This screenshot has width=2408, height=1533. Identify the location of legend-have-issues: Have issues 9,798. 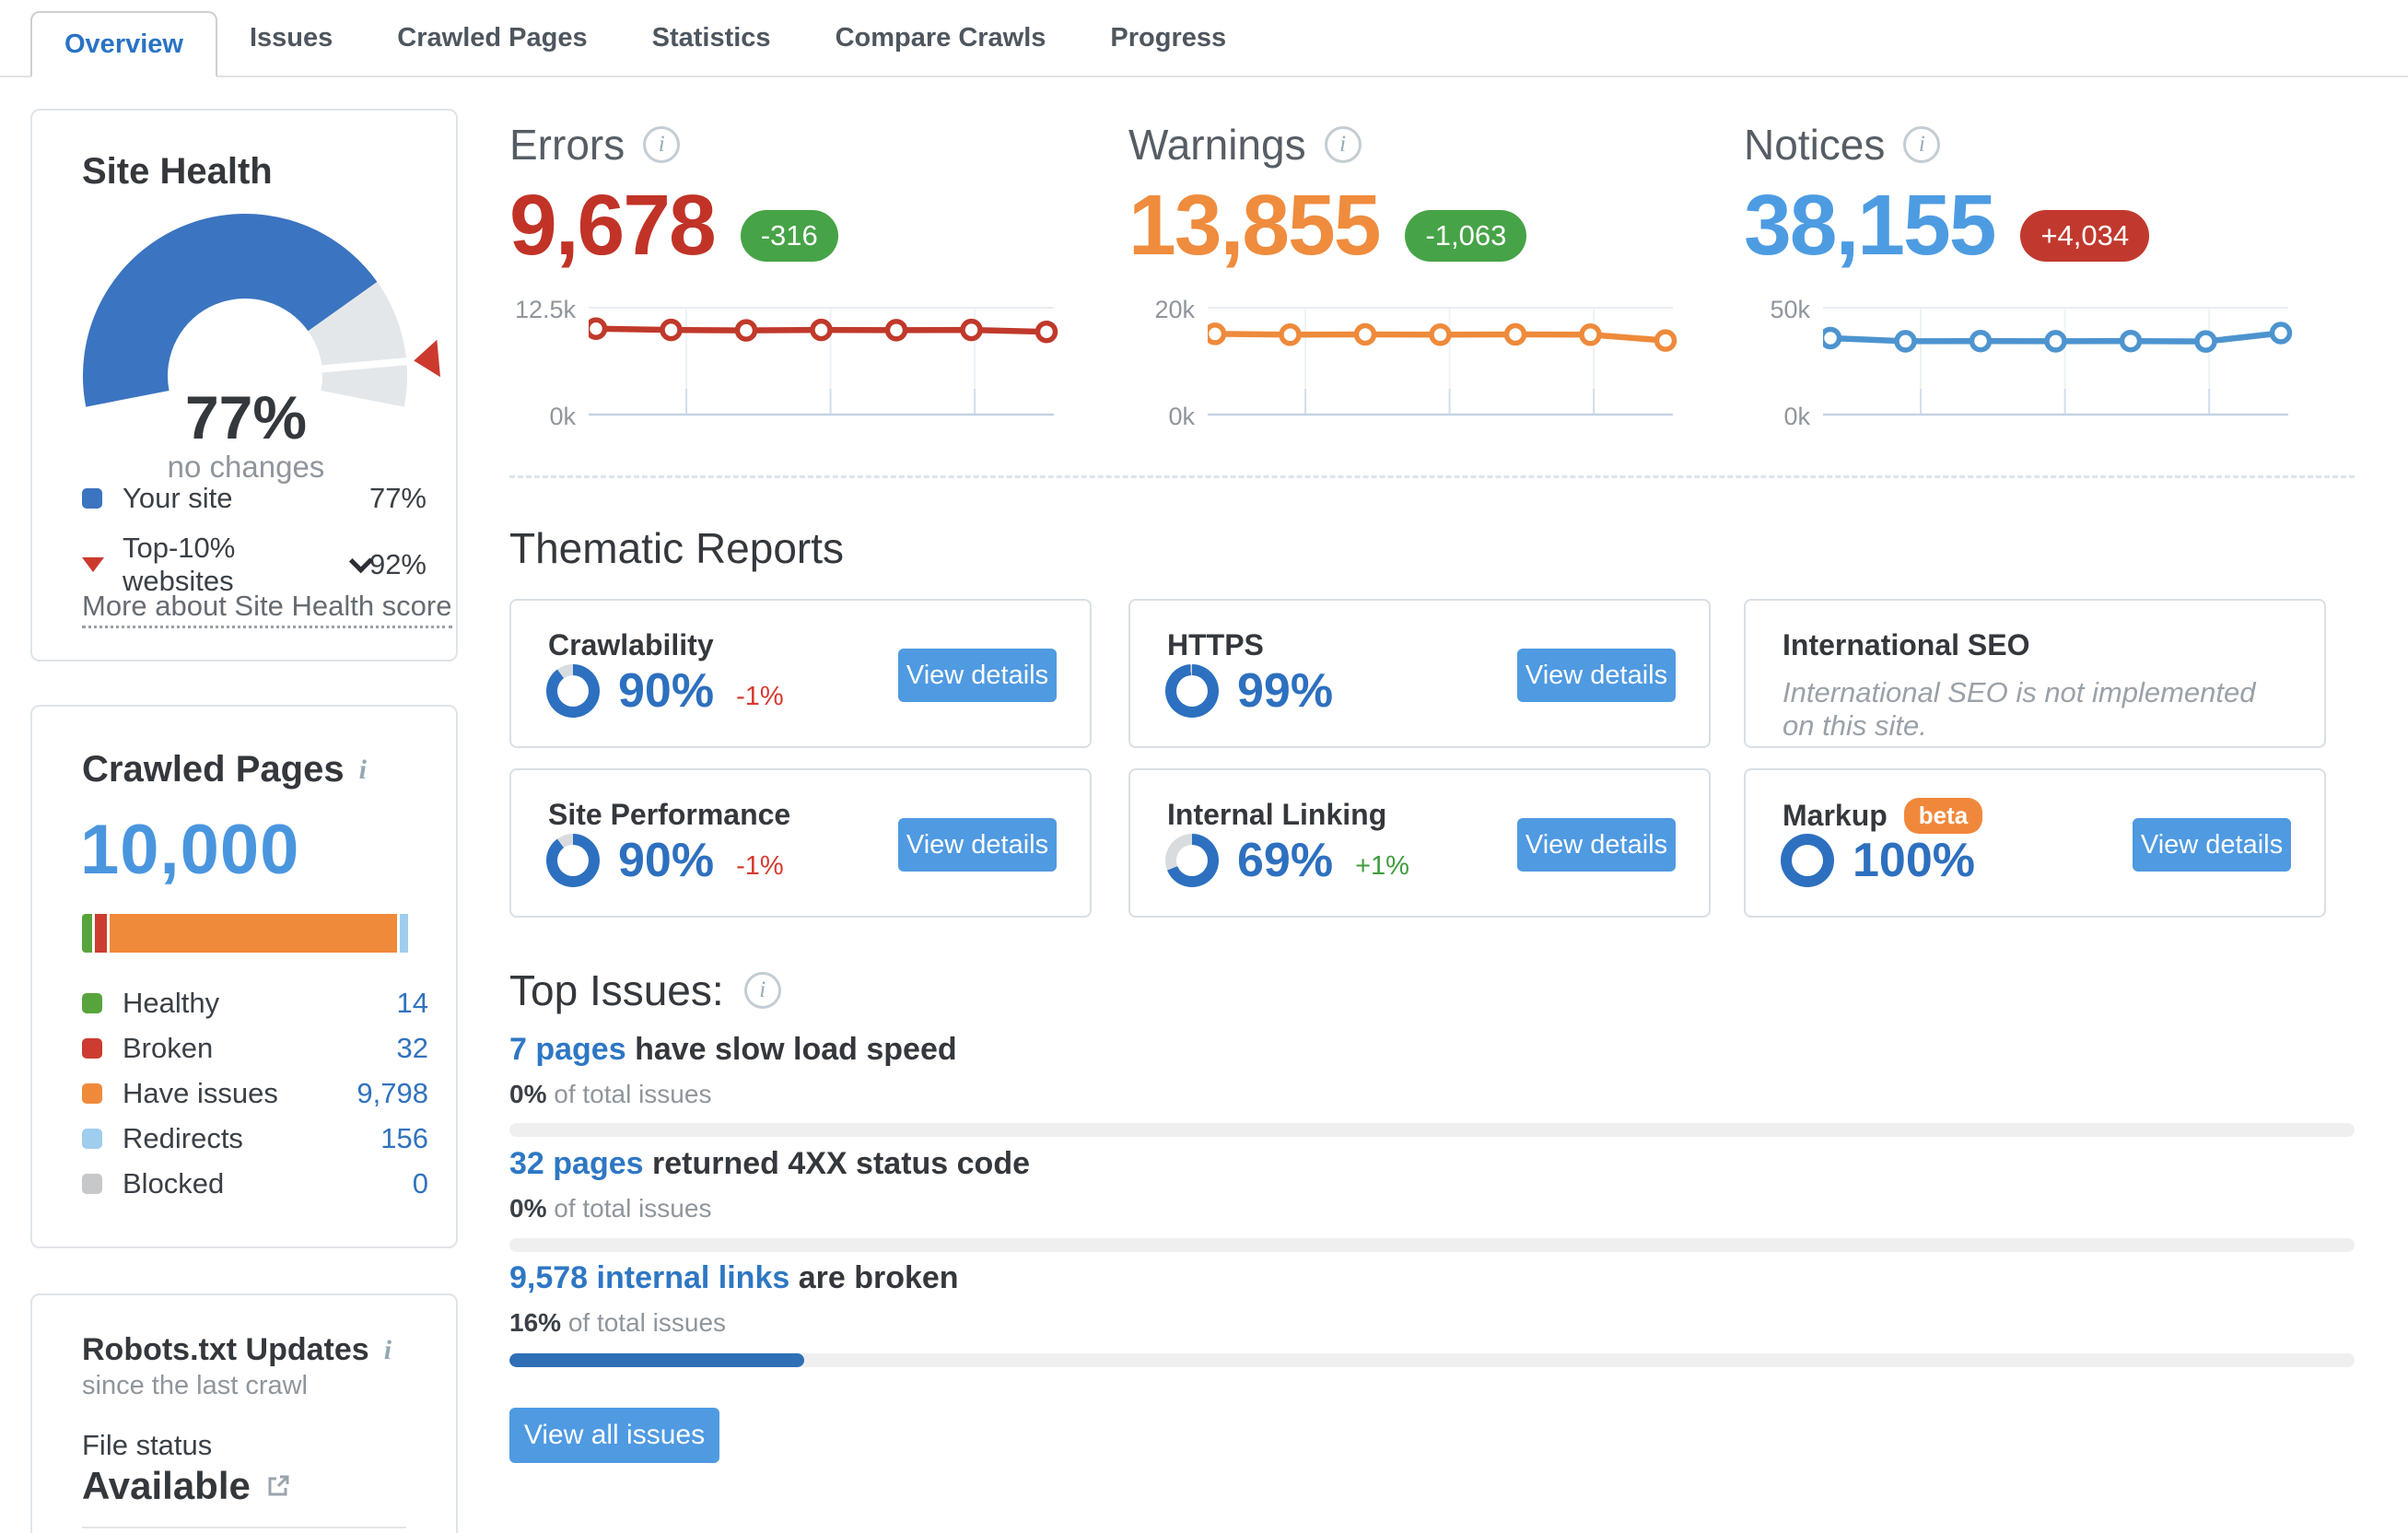
(255, 1093).